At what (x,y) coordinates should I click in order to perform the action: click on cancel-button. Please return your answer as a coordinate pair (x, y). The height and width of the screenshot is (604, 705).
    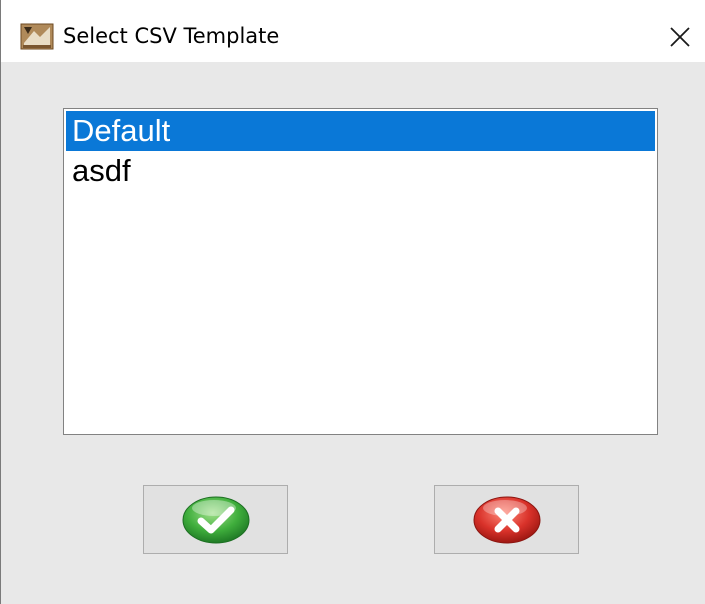
    Looking at the image, I should click on (506, 519).